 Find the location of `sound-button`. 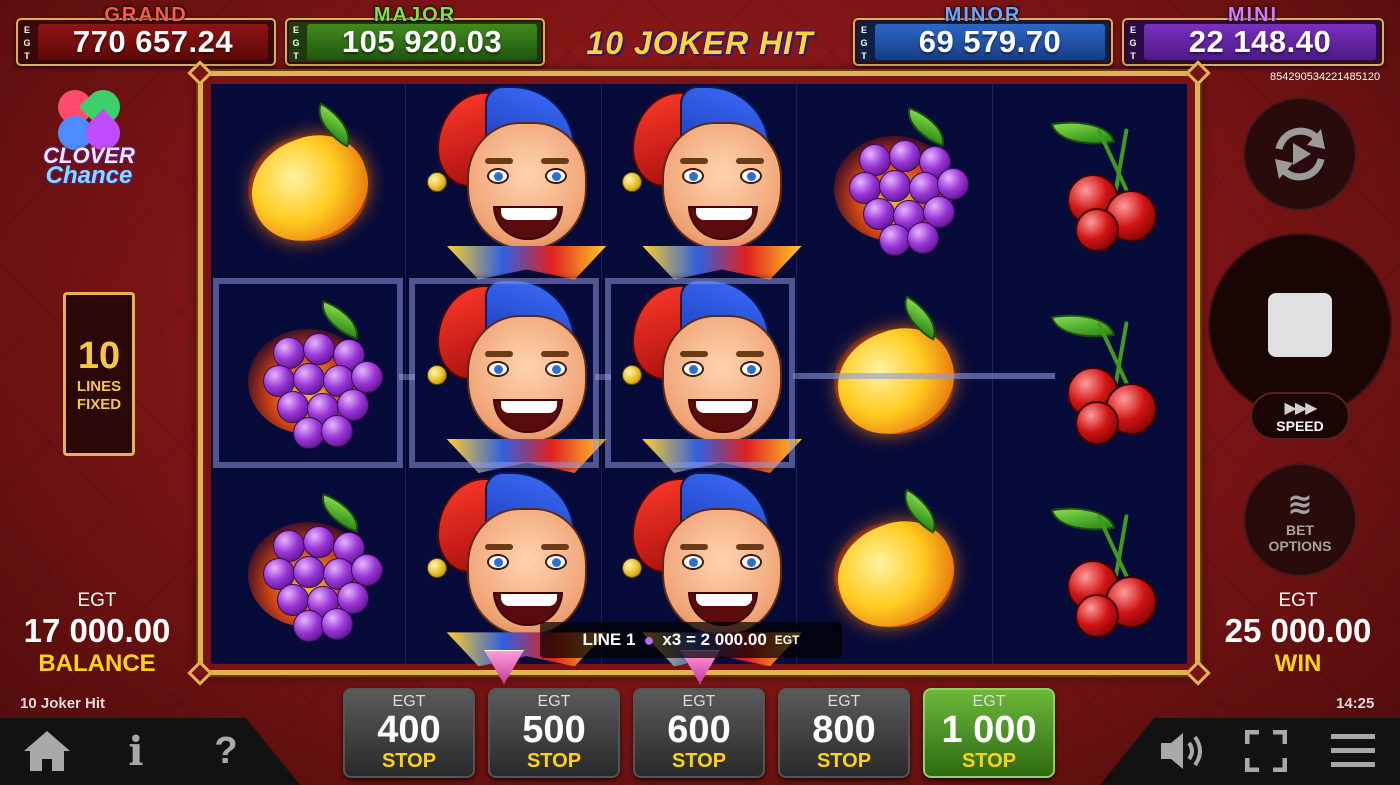

sound-button is located at coordinates (1183, 751).